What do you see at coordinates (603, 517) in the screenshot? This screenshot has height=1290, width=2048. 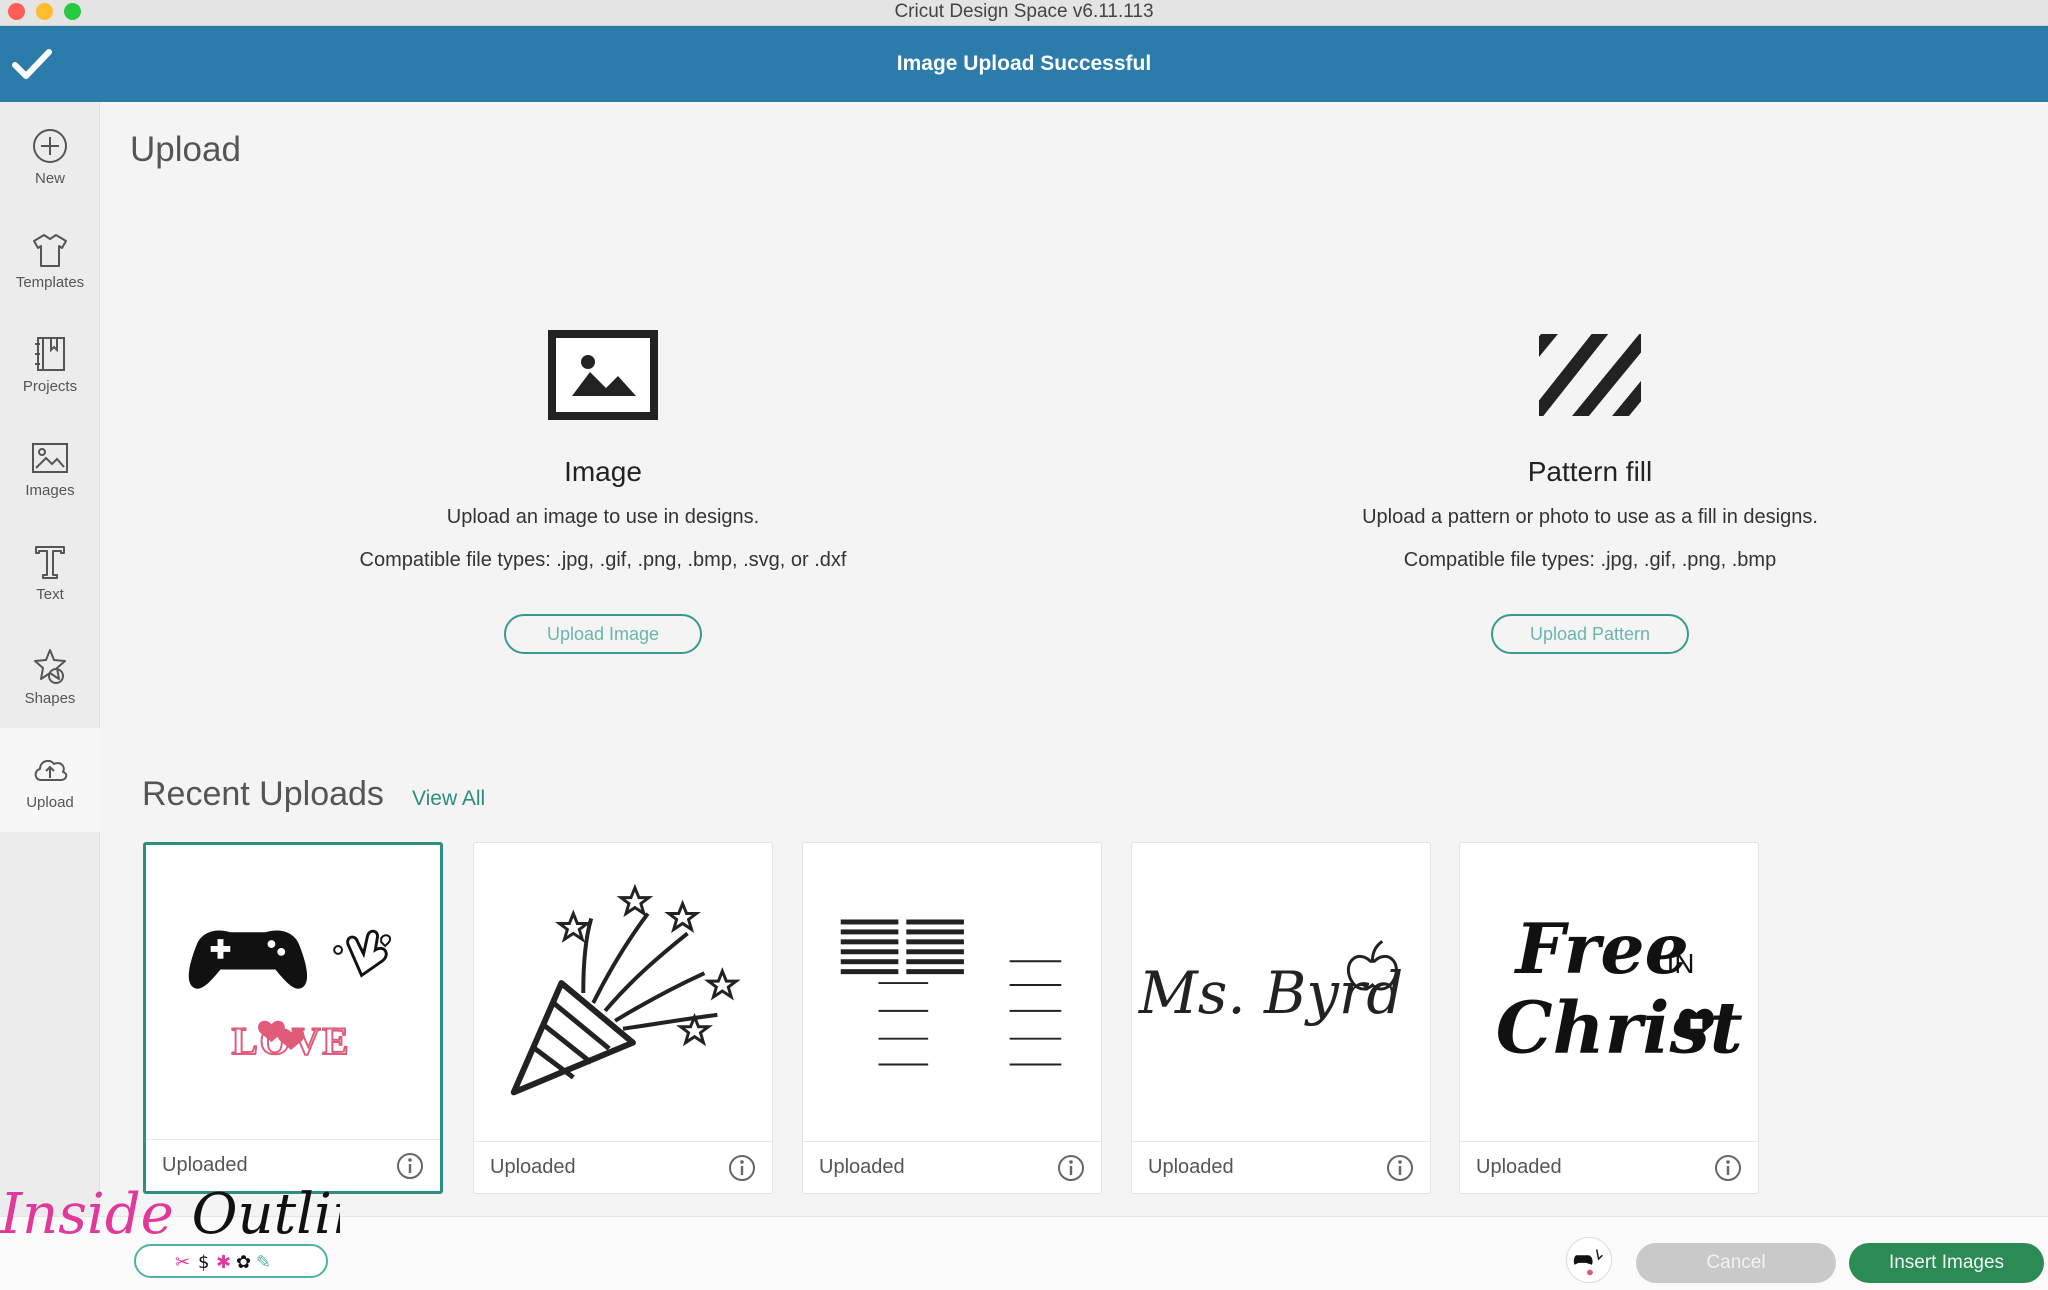 I see `image-upload-description: Upload an image to use in designs.` at bounding box center [603, 517].